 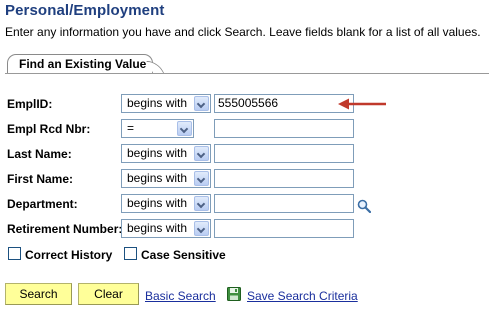 What do you see at coordinates (234, 294) in the screenshot?
I see `save-floppy-icon` at bounding box center [234, 294].